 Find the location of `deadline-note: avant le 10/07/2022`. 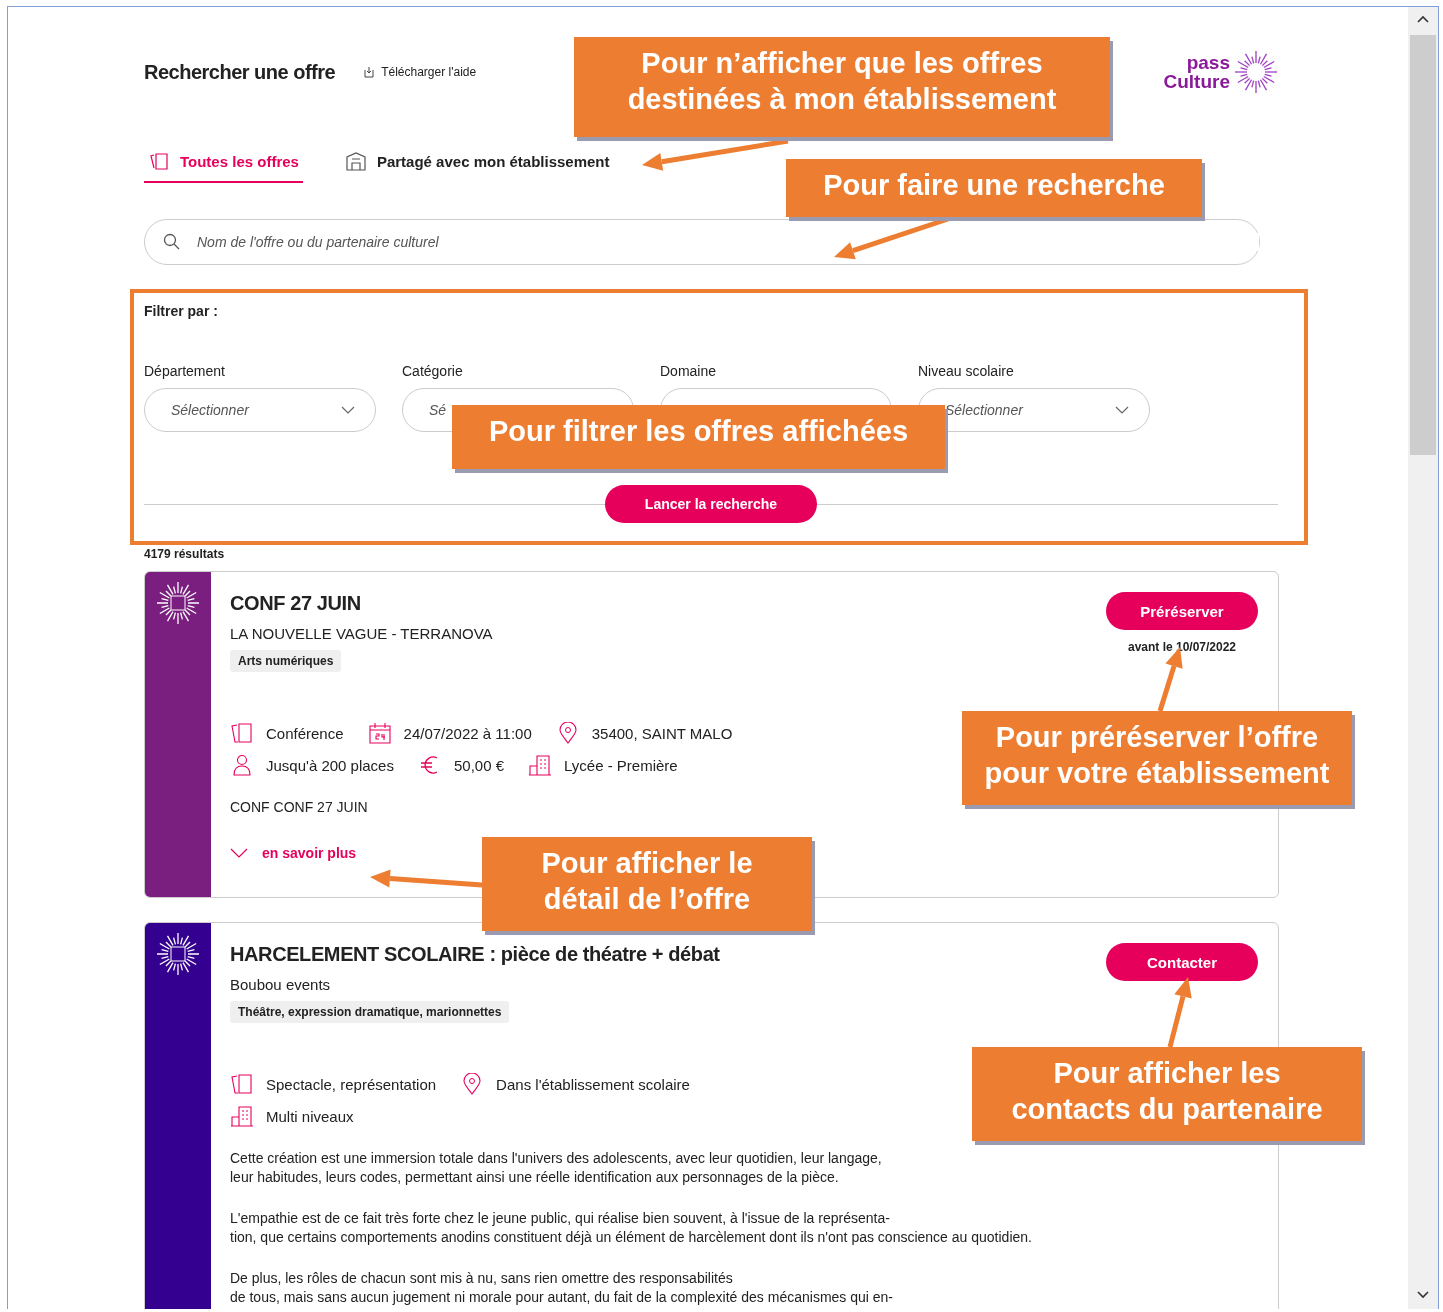

deadline-note: avant le 10/07/2022 is located at coordinates (1182, 647).